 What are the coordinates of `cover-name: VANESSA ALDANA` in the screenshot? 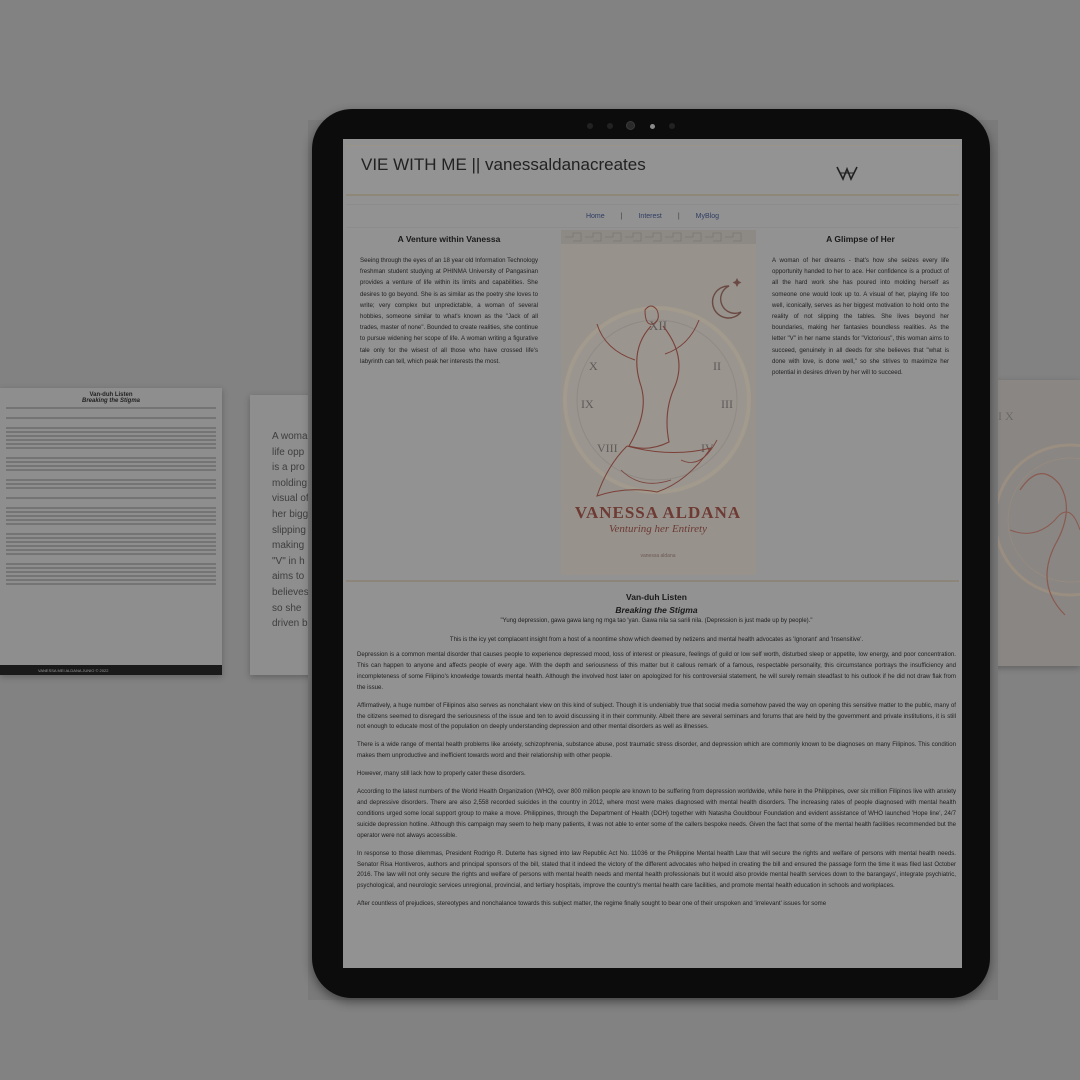 It's located at (658, 512).